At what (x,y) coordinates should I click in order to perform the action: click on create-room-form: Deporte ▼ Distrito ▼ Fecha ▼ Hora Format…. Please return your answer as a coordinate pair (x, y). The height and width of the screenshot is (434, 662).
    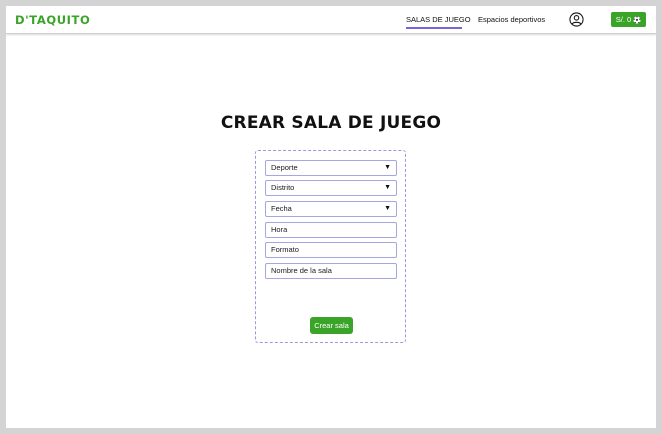
    Looking at the image, I should click on (330, 246).